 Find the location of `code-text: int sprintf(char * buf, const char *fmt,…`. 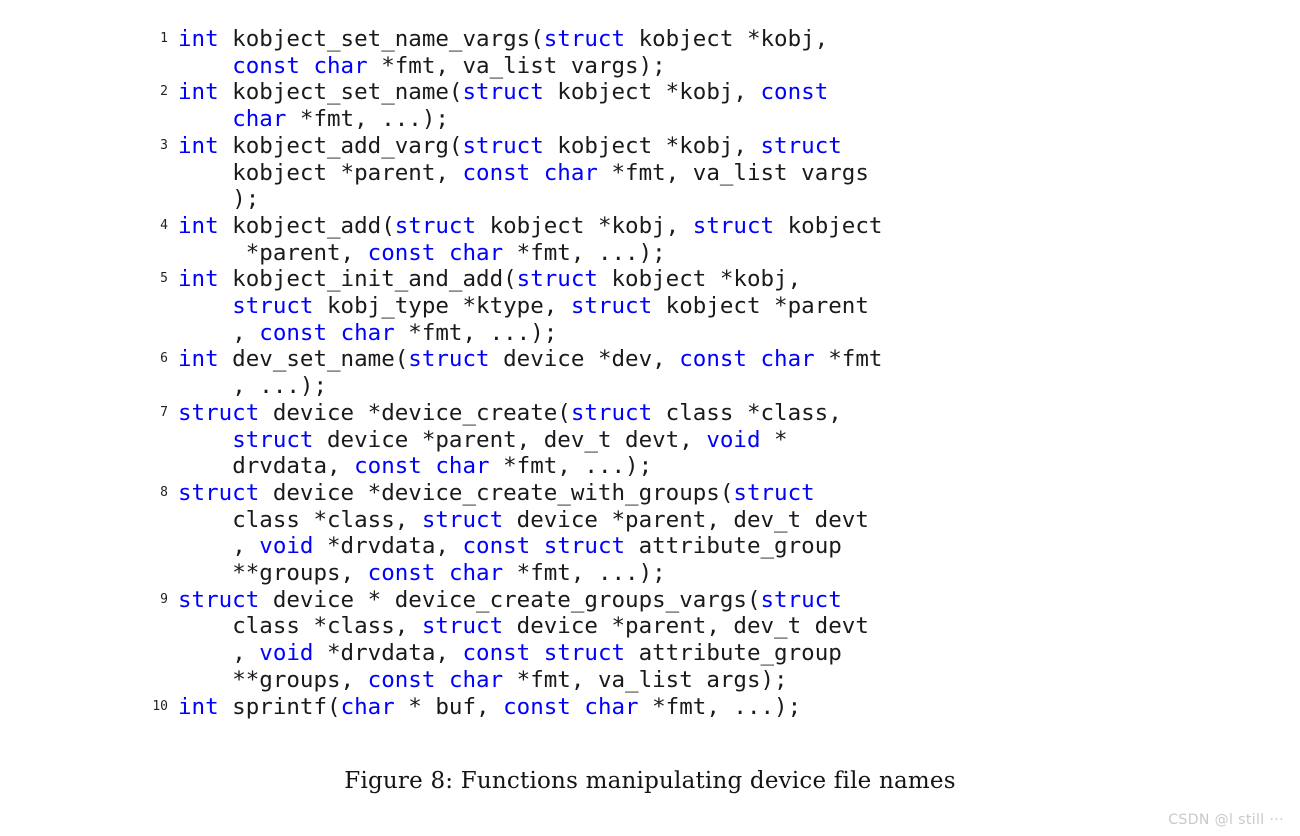

code-text: int sprintf(char * buf, const char *fmt,… is located at coordinates (548, 707).